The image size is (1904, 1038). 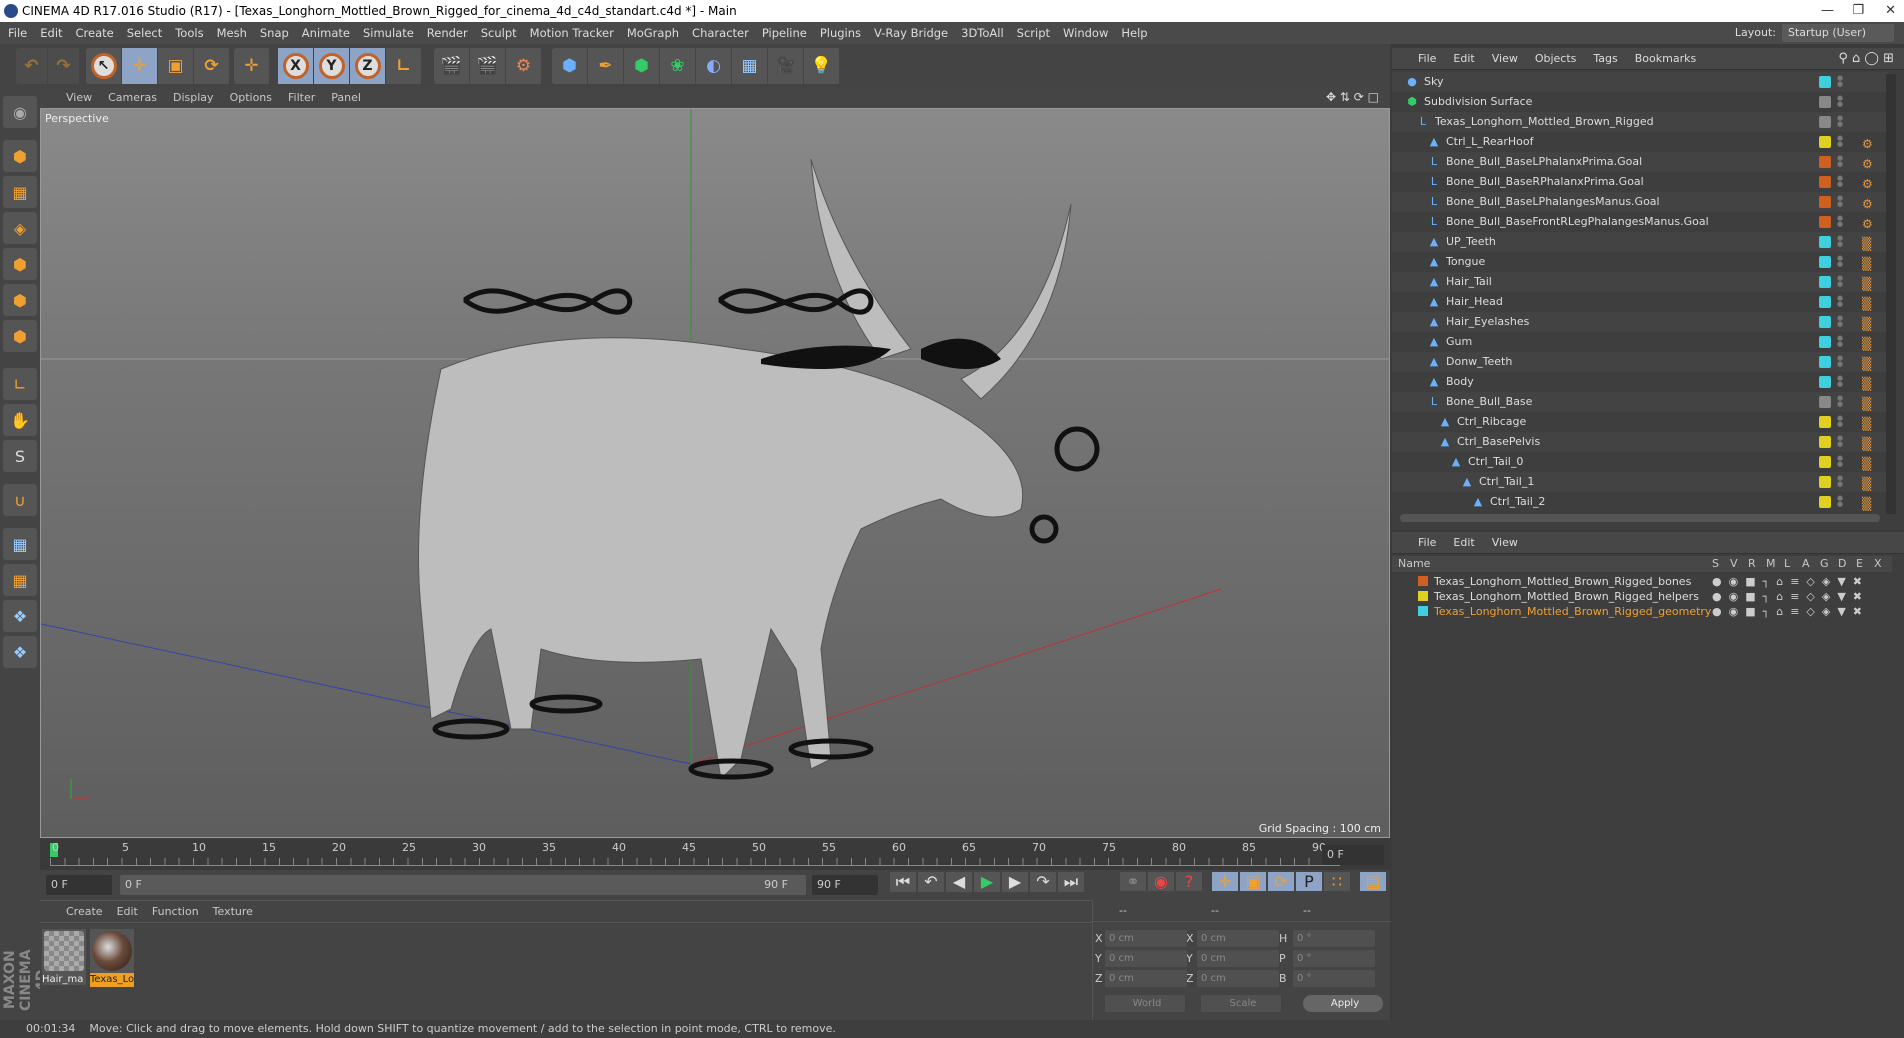 I want to click on object-row: ▲ Hair_Eyelashes ● ● ▒, so click(x=1640, y=322).